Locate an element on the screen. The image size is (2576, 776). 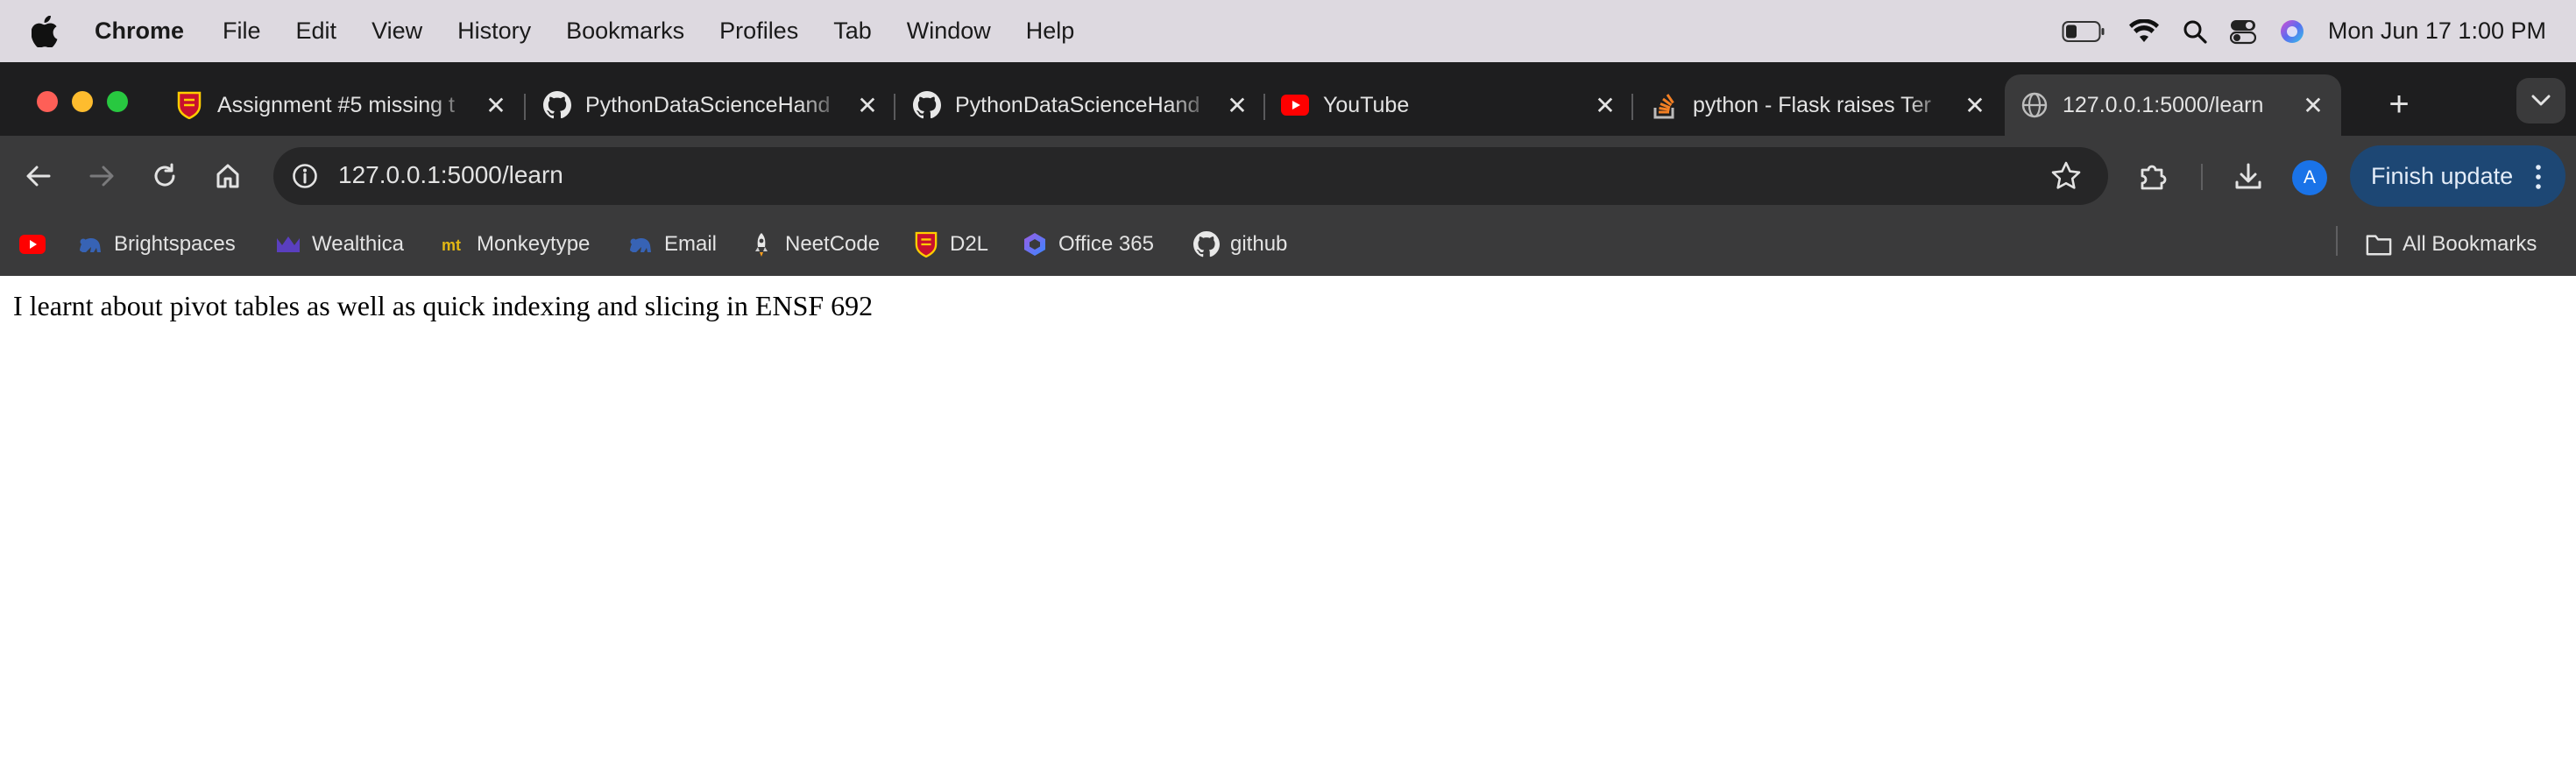
menu-bookmarks: Bookmarks is located at coordinates (625, 31).